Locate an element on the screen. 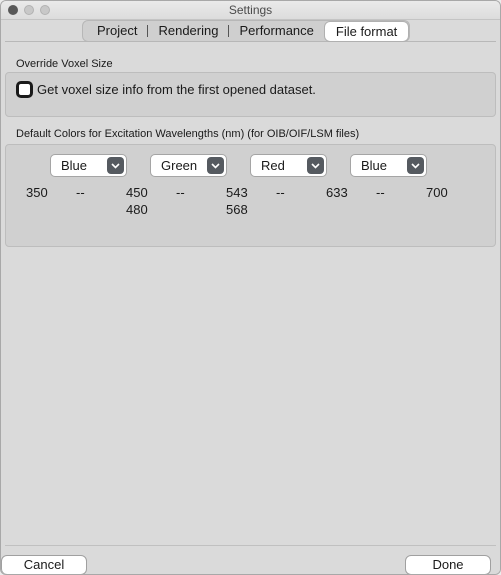 The image size is (501, 575). cancel-button: Cancel is located at coordinates (44, 564).